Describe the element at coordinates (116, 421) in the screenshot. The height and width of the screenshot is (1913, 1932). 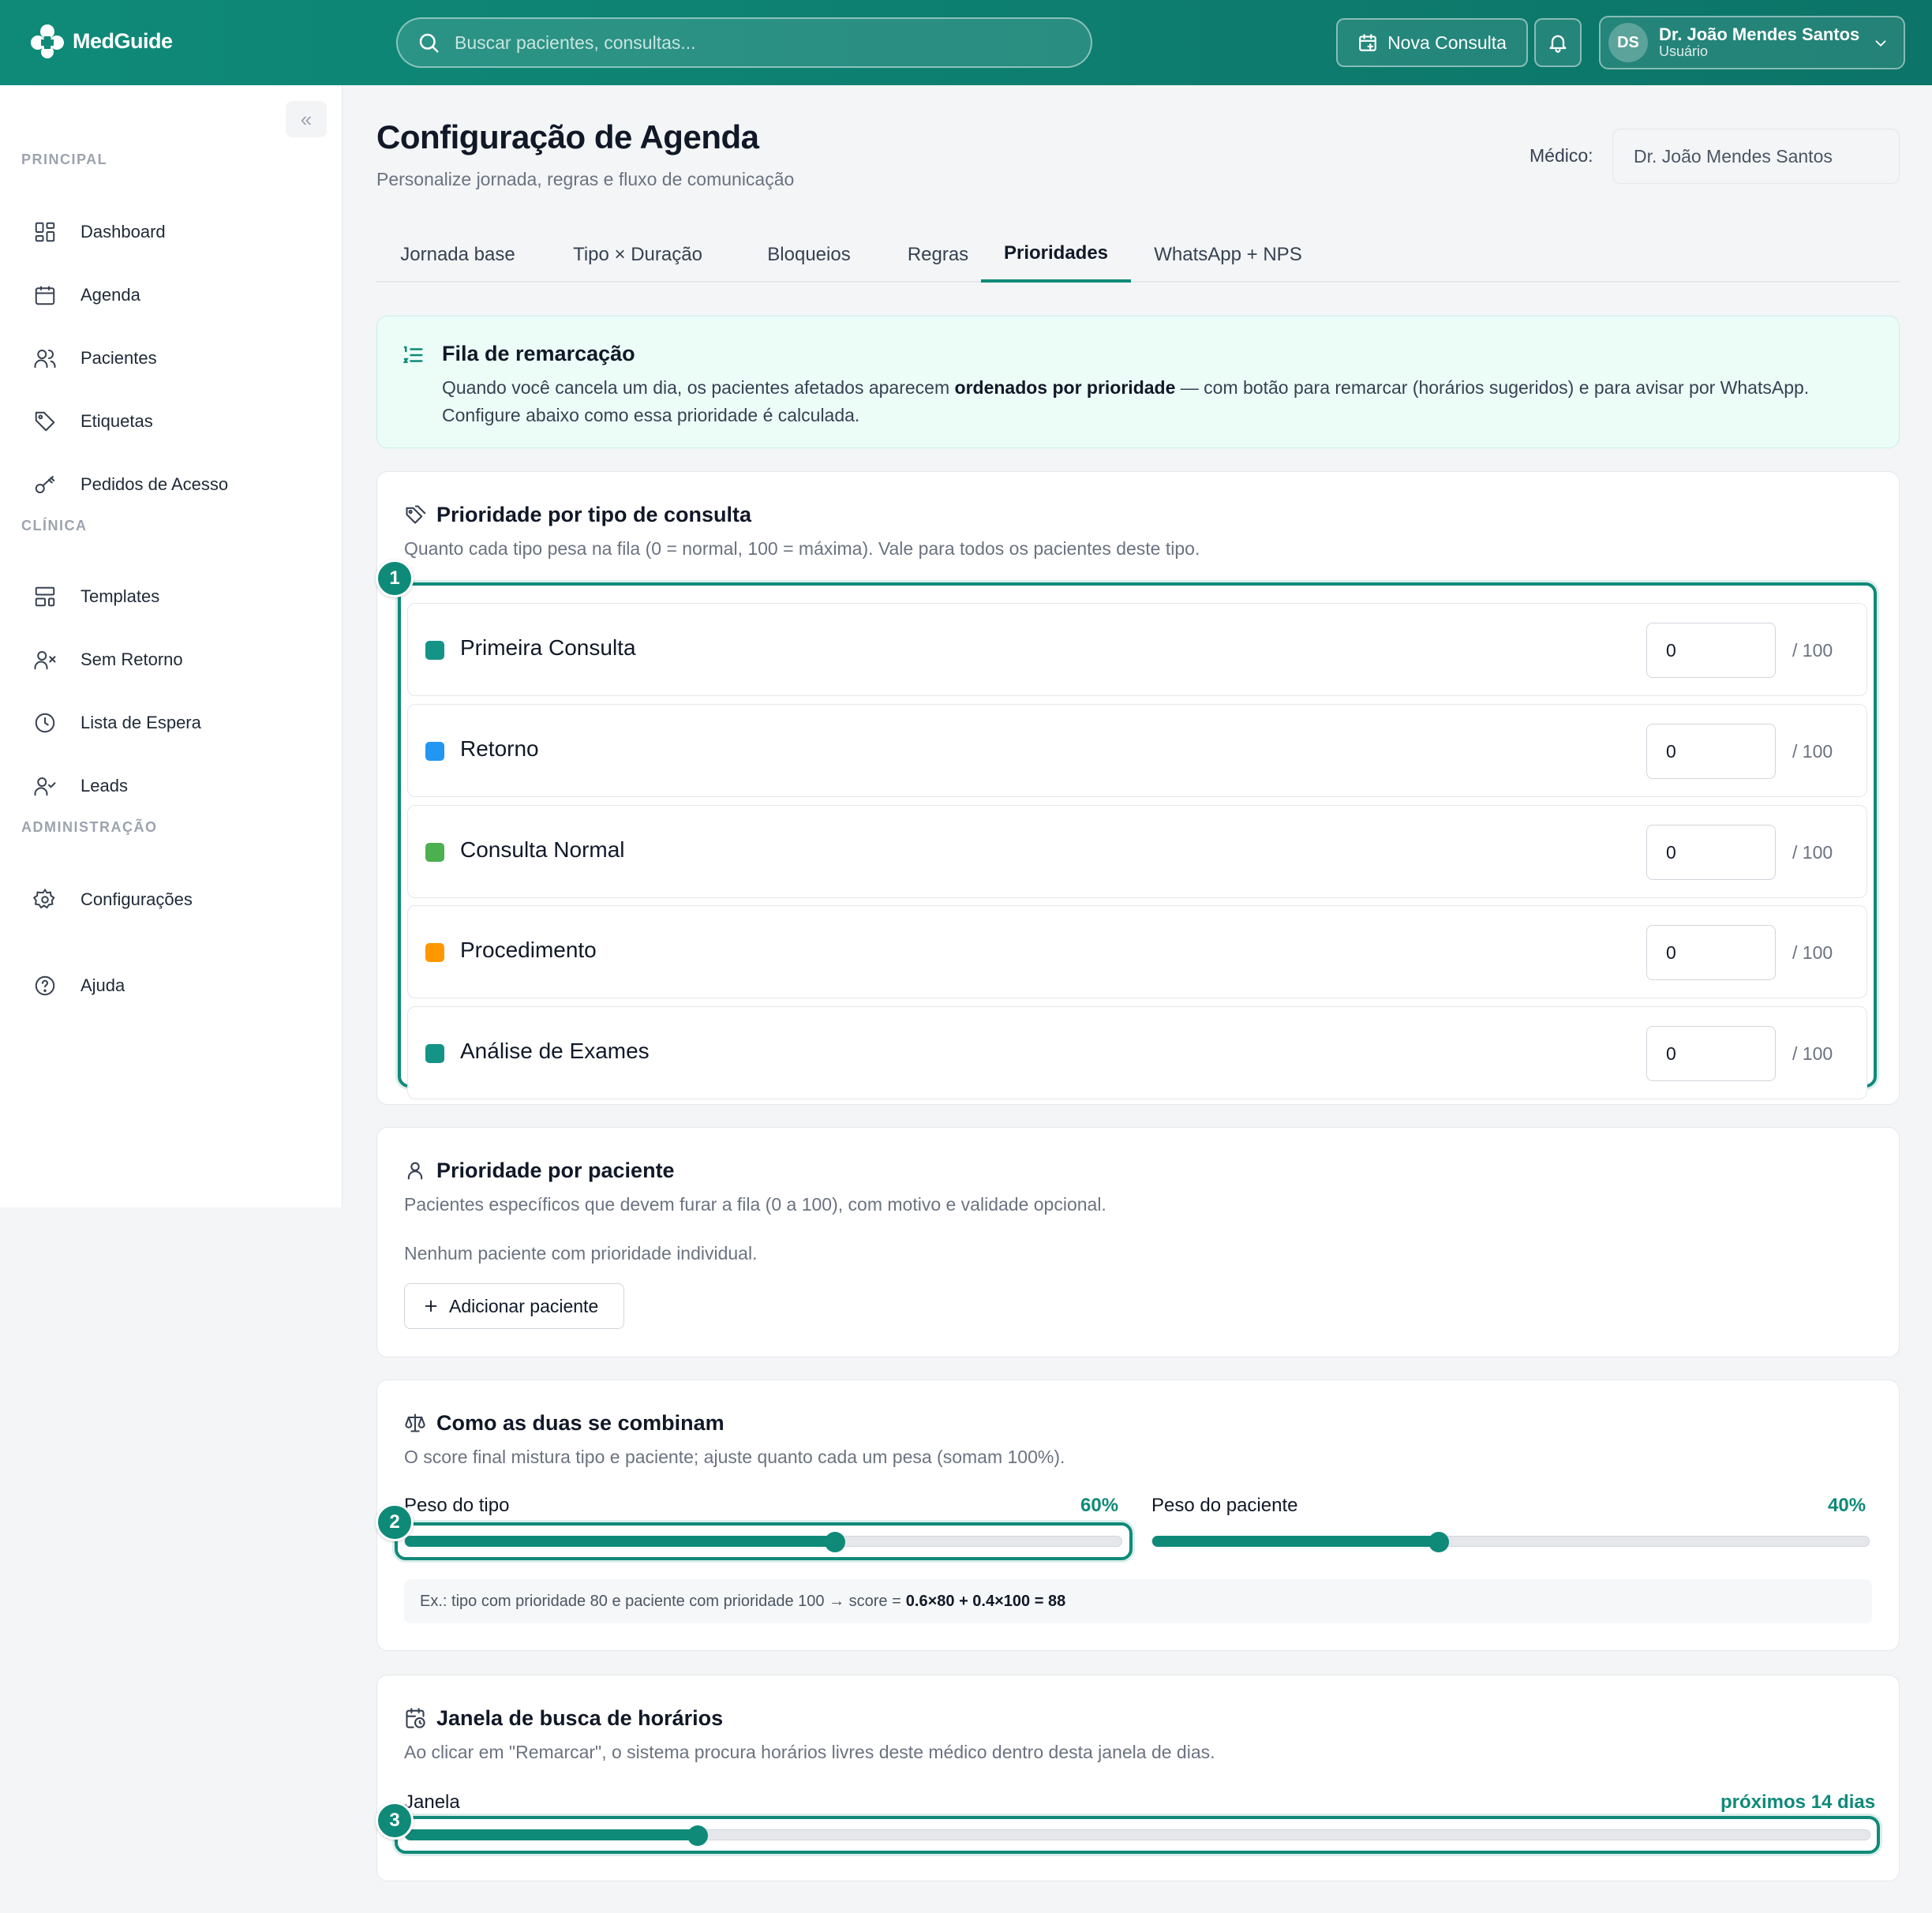
I see `sidebar-item-label: Etiquetas` at that location.